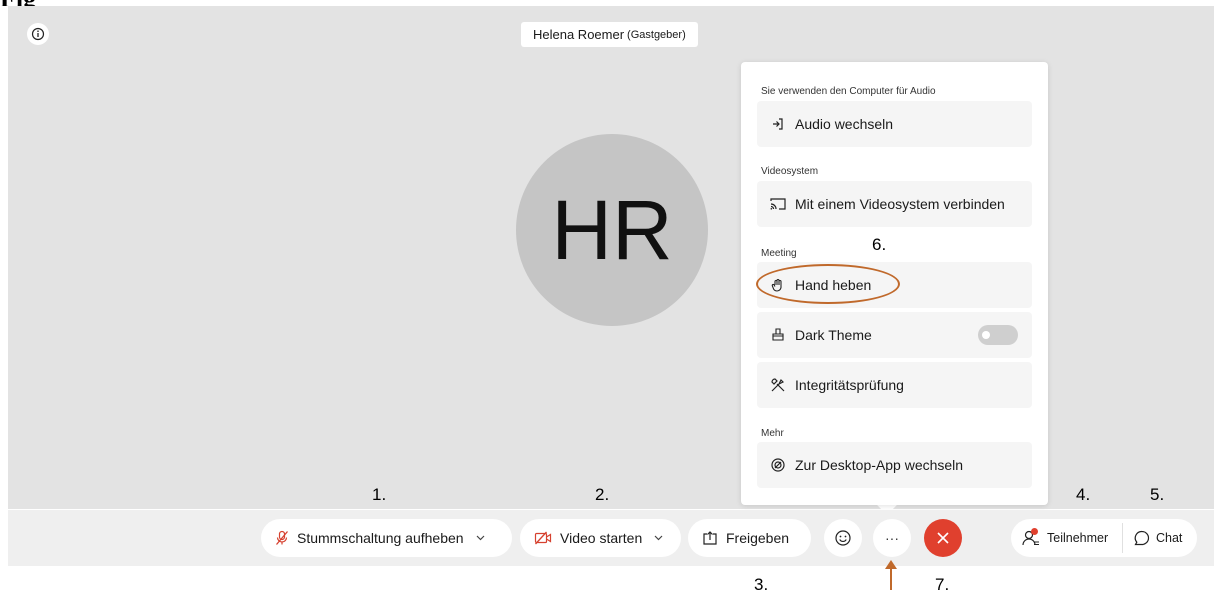 Image resolution: width=1214 pixels, height=596 pixels. I want to click on info-button, so click(38, 34).